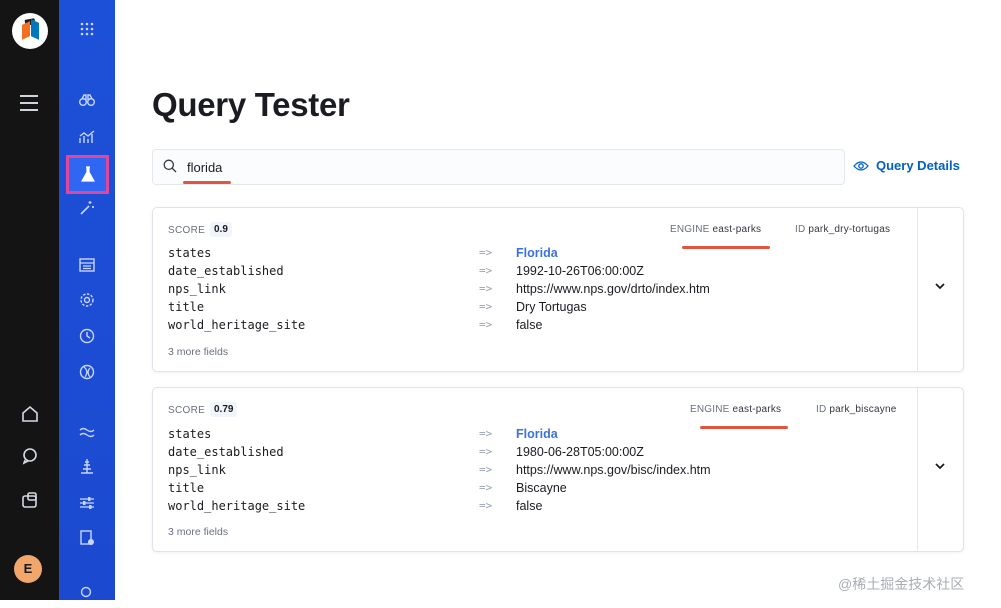  Describe the element at coordinates (30, 31) in the screenshot. I see `app-logo` at that location.